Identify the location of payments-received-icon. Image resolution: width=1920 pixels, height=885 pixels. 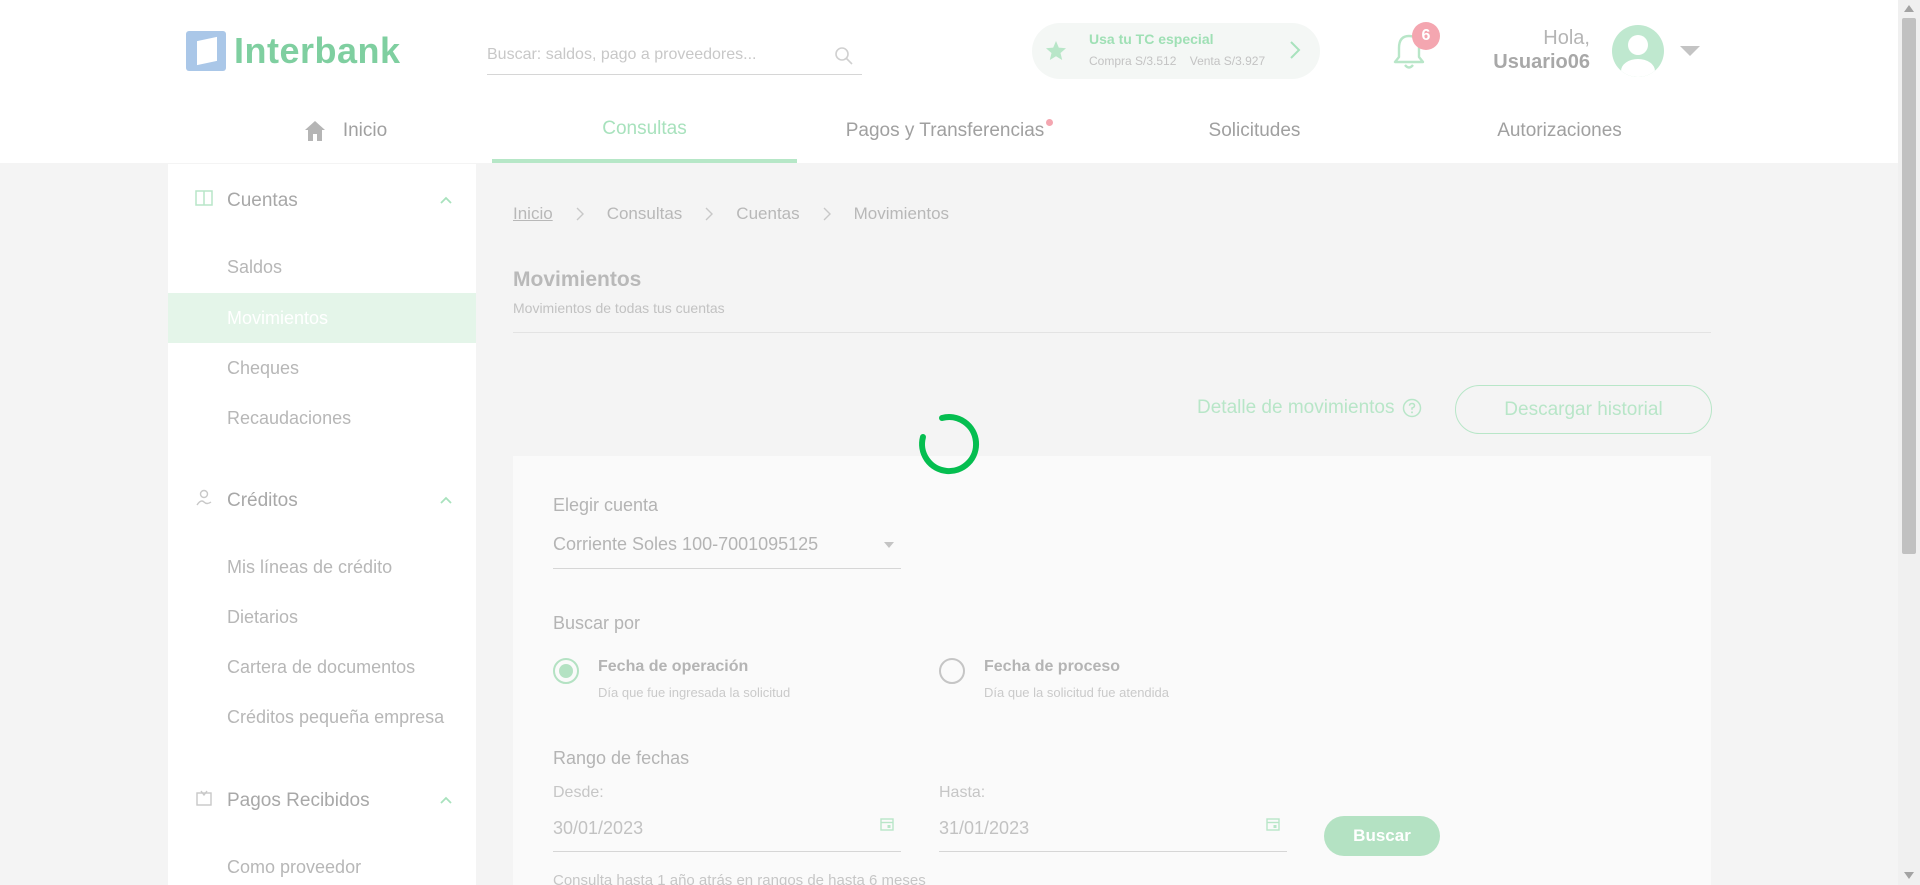
(204, 798).